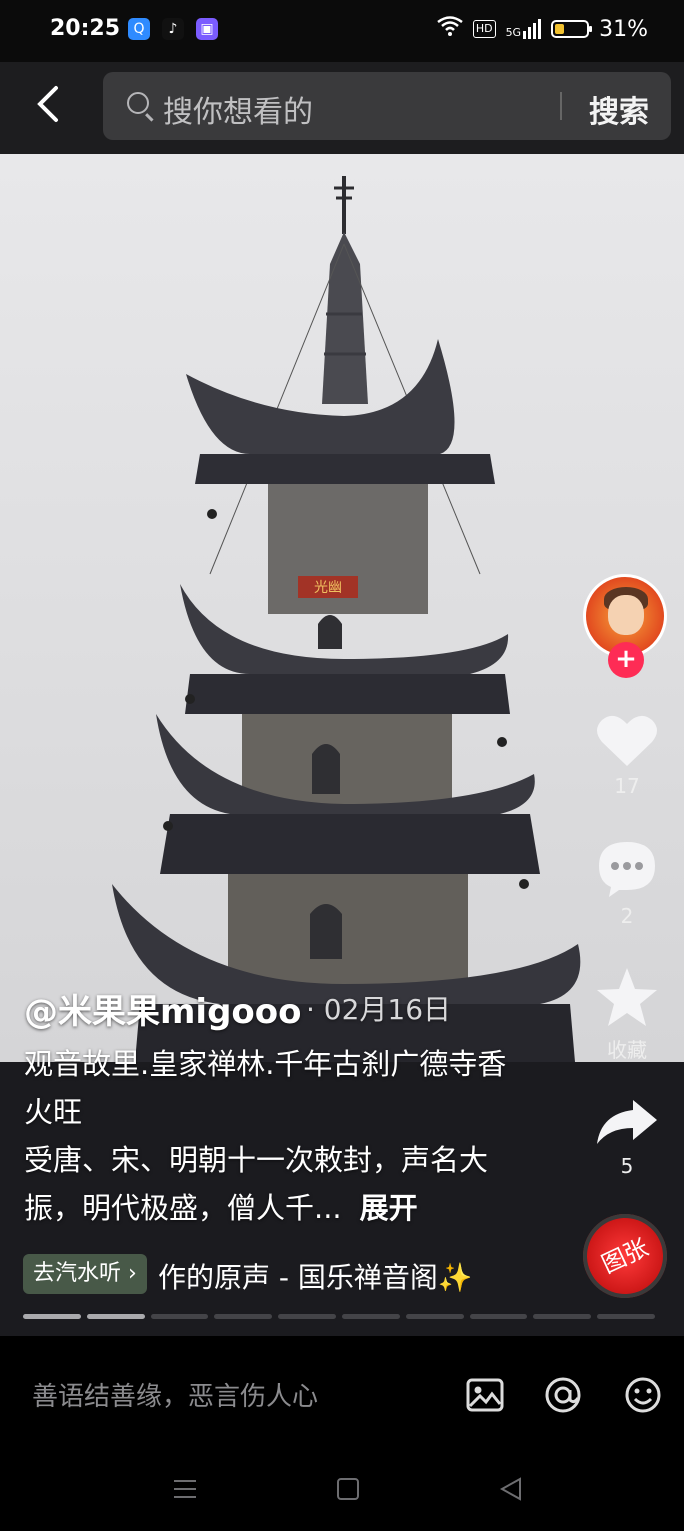 Image resolution: width=684 pixels, height=1531 pixels. I want to click on comment-icon, so click(627, 869).